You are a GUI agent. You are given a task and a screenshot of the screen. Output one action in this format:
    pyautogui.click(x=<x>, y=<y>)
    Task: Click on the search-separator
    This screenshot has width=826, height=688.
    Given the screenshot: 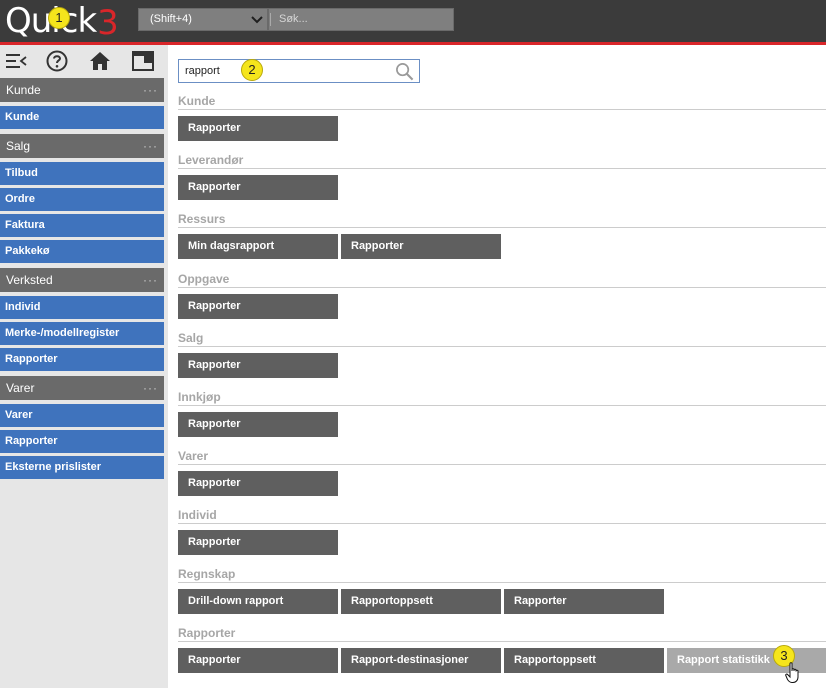 What is the action you would take?
    pyautogui.click(x=270, y=19)
    